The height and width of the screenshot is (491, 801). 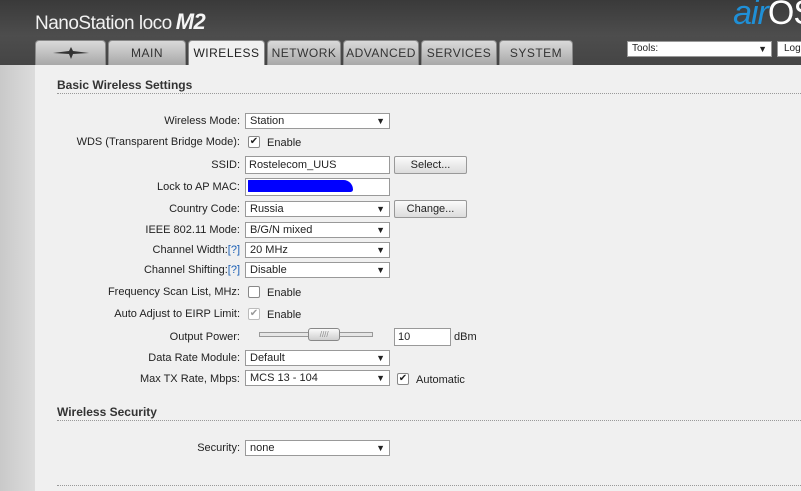 I want to click on wds-checkbox: ✔, so click(x=254, y=142).